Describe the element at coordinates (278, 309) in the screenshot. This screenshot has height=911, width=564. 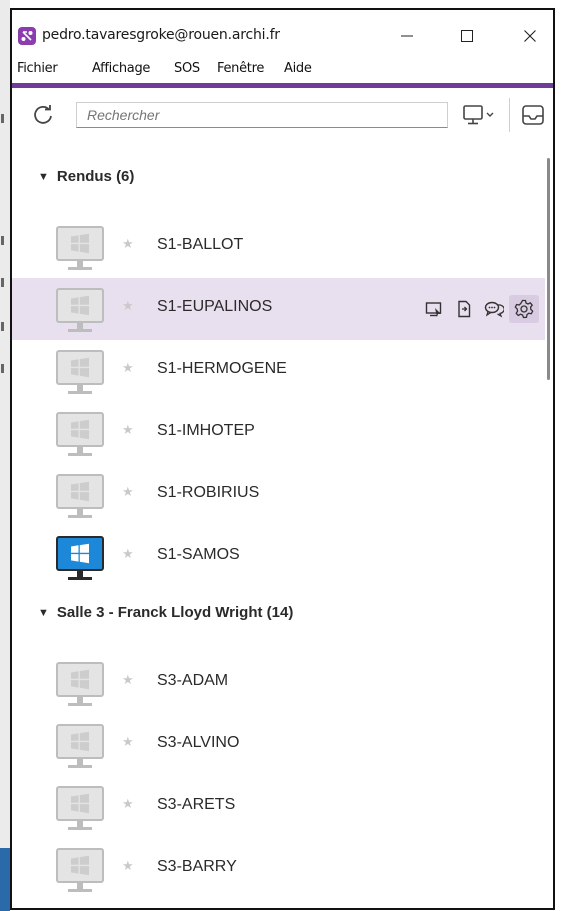
I see `computer-row: ★ S1-EUPALINOS` at that location.